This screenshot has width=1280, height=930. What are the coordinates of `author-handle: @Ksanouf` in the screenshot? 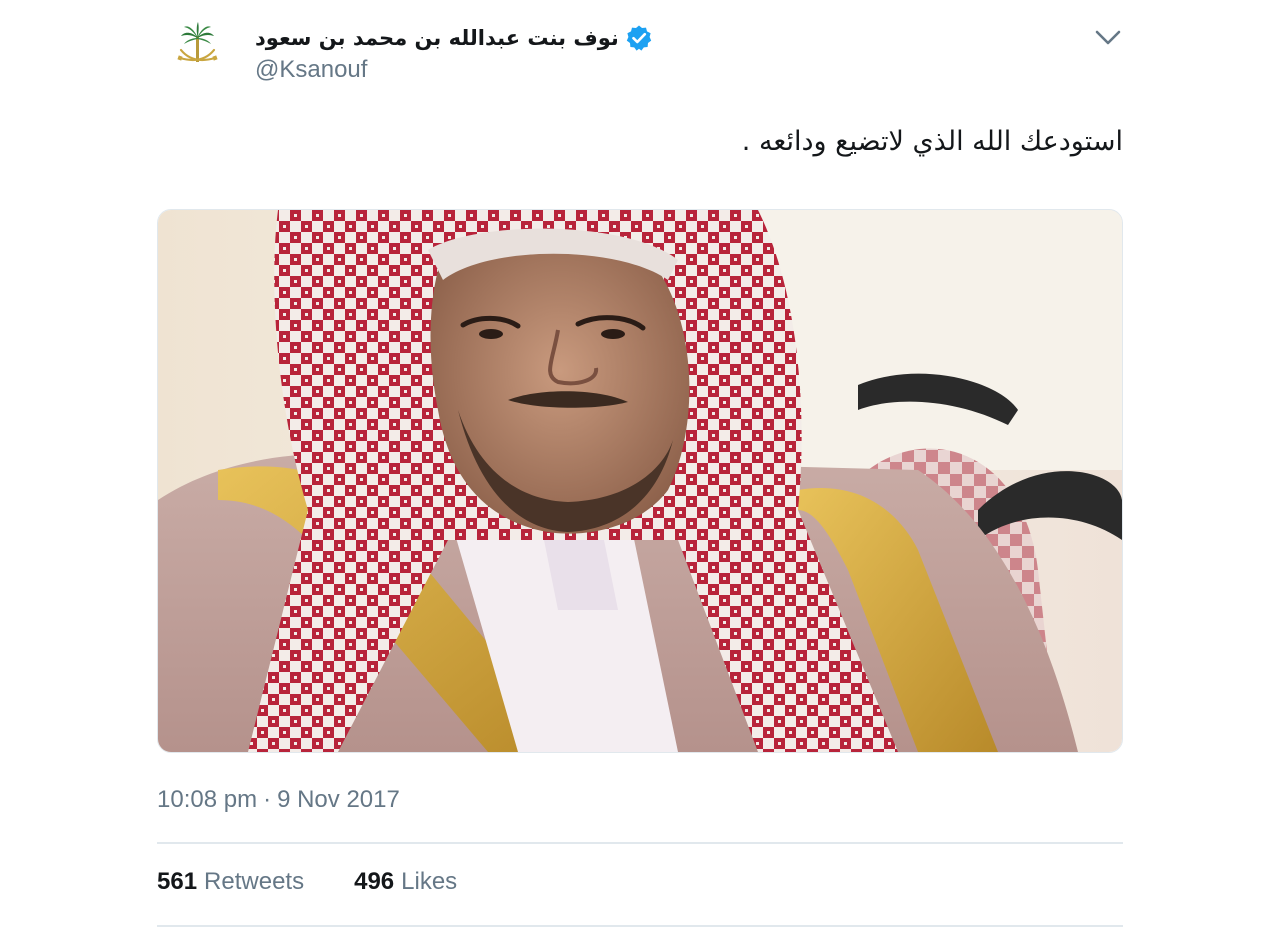 It's located at (311, 70).